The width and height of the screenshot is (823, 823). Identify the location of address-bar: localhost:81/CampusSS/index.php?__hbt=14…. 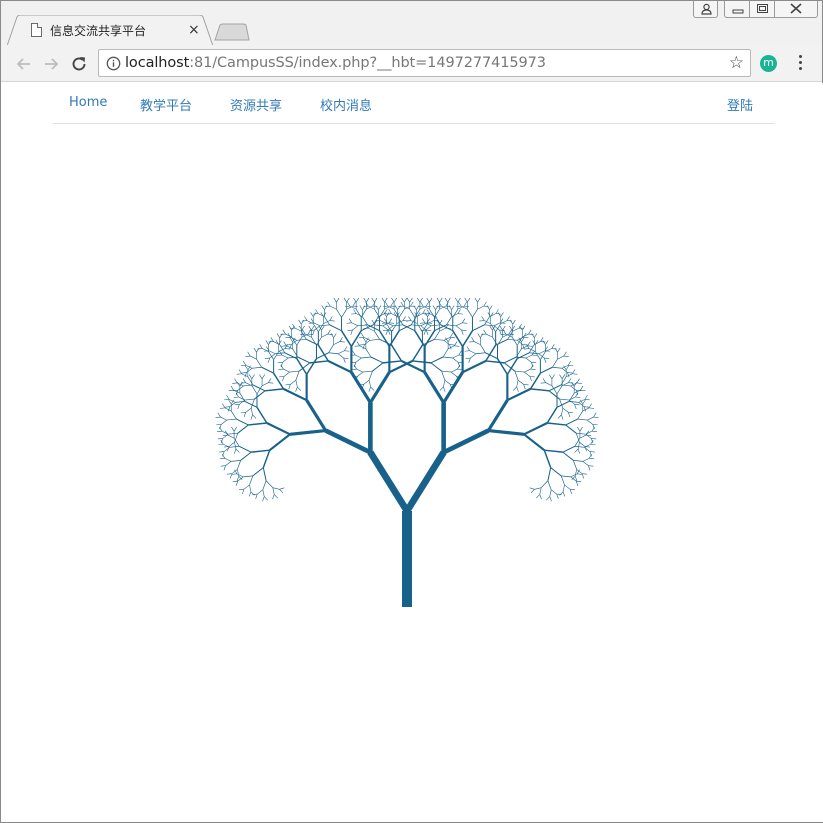
(424, 63).